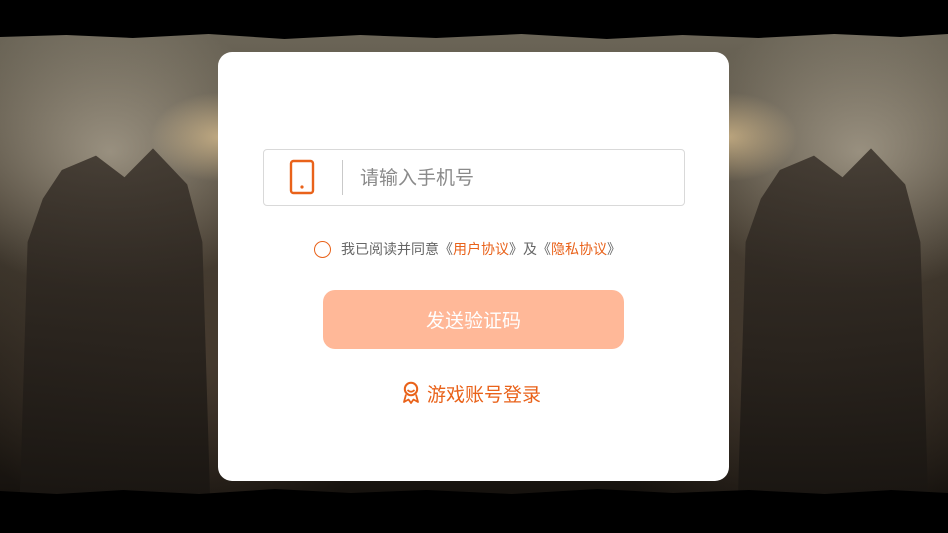 The height and width of the screenshot is (533, 948). What do you see at coordinates (530, 250) in the screenshot?
I see `and-text: 及` at bounding box center [530, 250].